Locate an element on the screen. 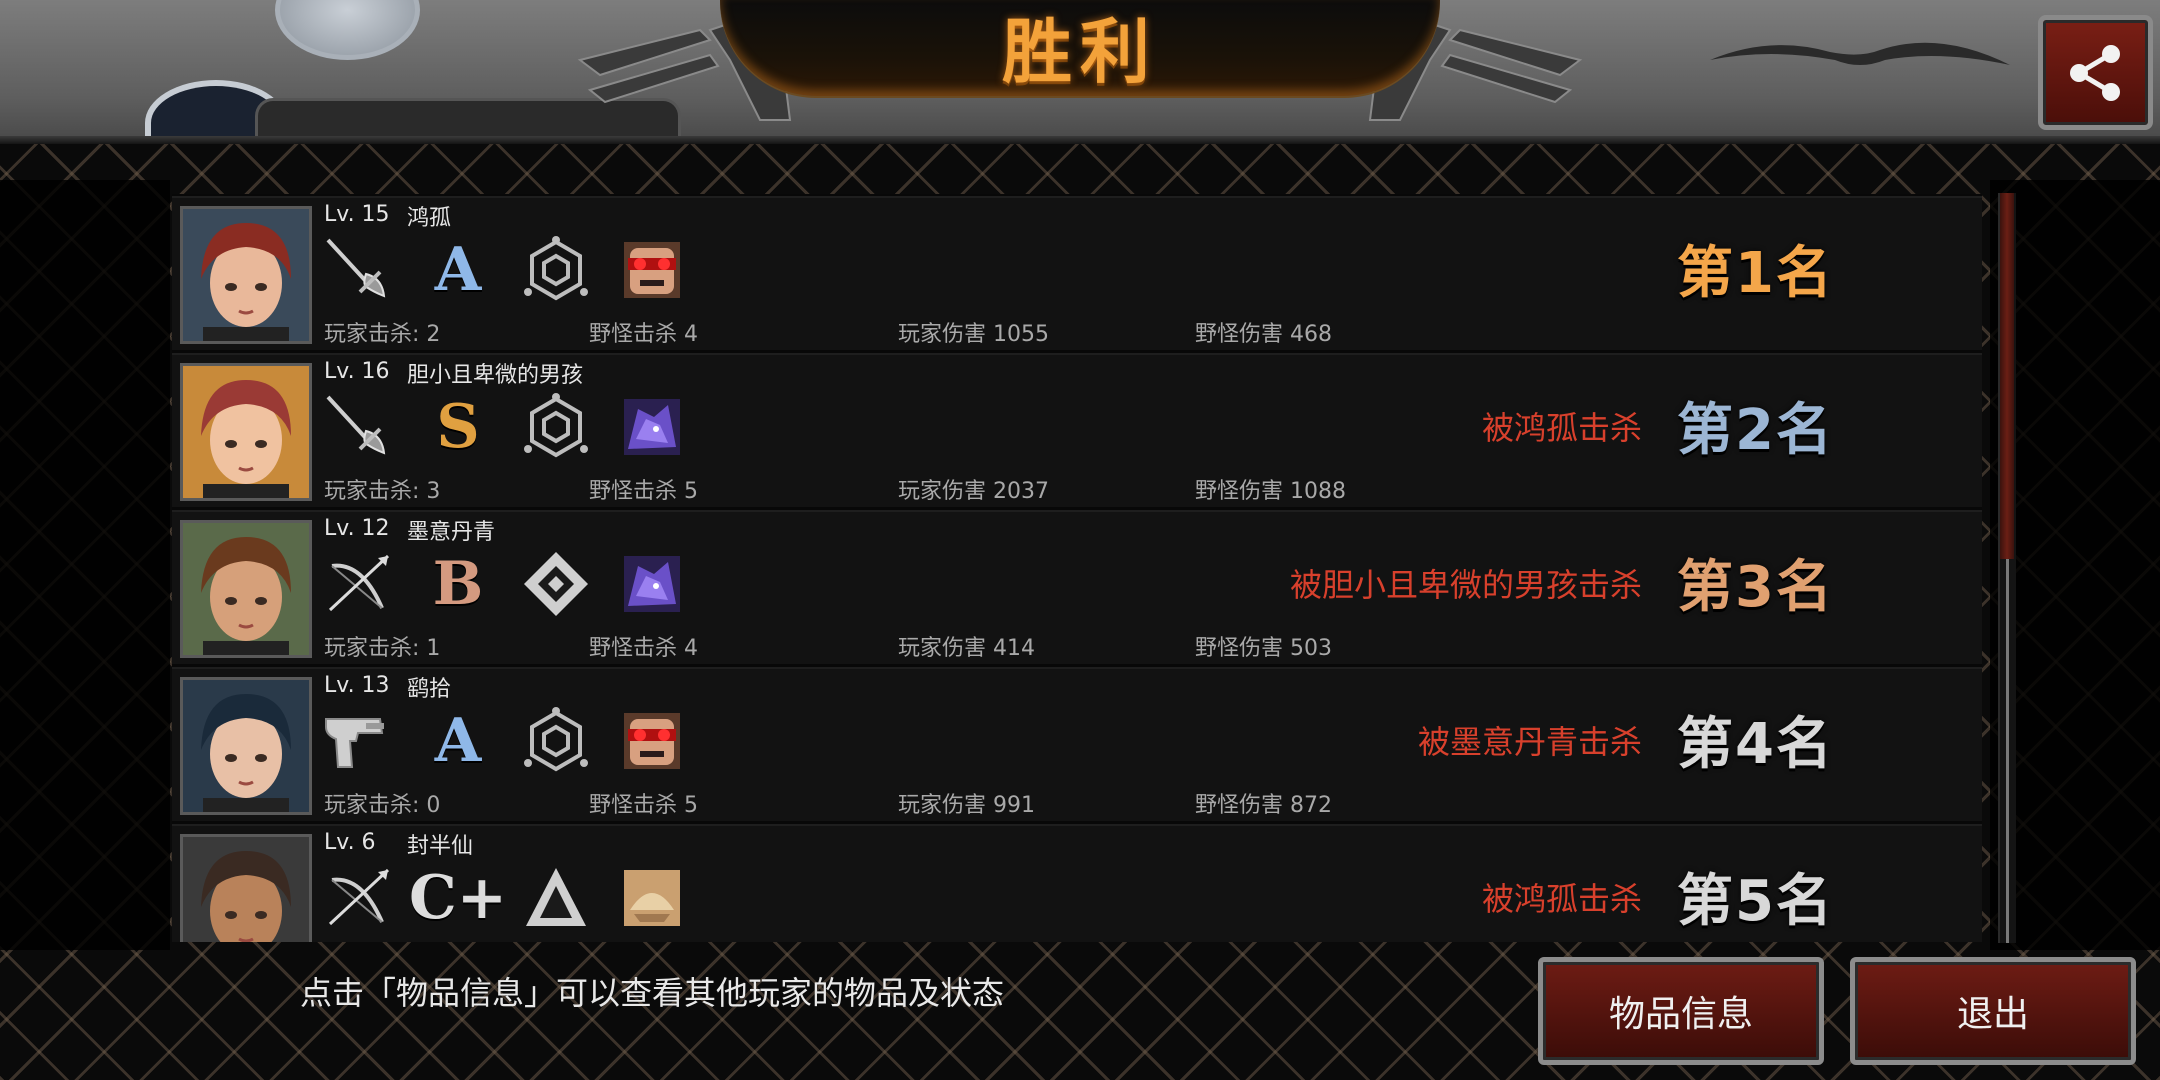 The image size is (2160, 1080). killed-by-text: 被墨意丹青击杀 is located at coordinates (1529, 742).